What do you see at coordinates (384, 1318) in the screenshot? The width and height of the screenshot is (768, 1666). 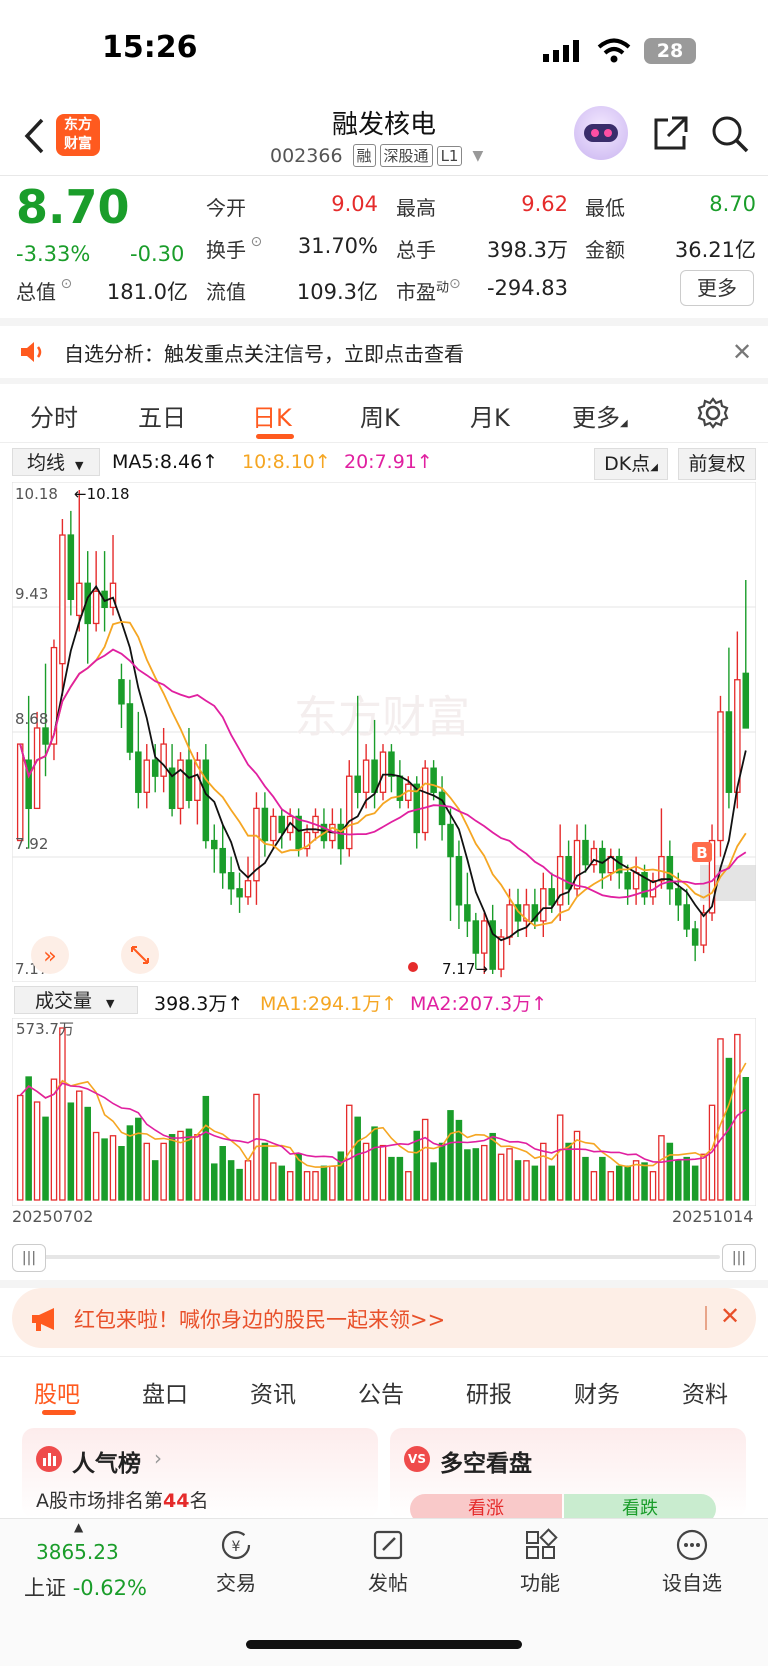 I see `red-packet-banner: 红包来啦！喊你身边的股民一起来领>> ✕` at bounding box center [384, 1318].